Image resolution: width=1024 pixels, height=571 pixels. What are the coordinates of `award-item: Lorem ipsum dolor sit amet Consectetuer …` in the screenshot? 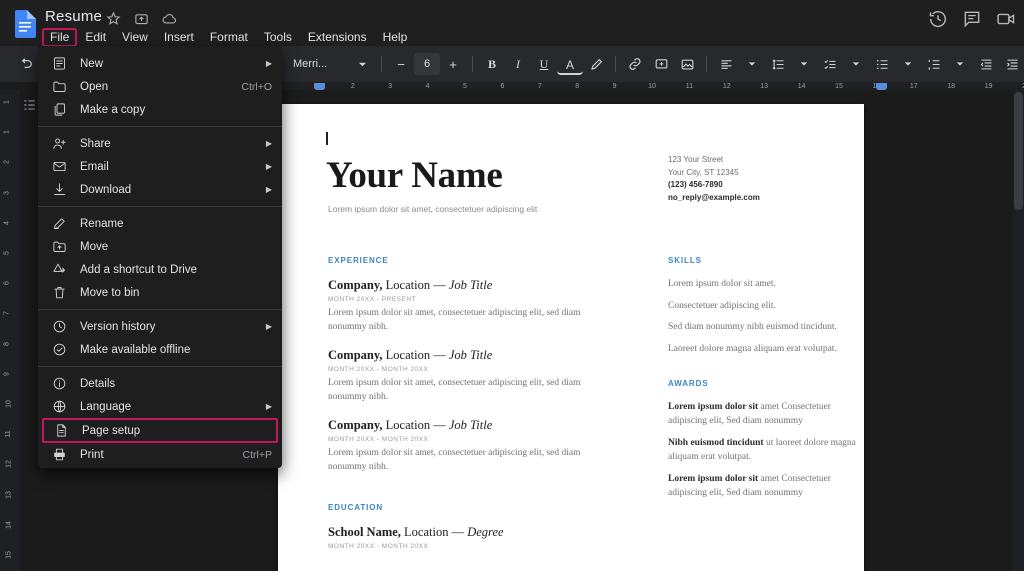 It's located at (763, 486).